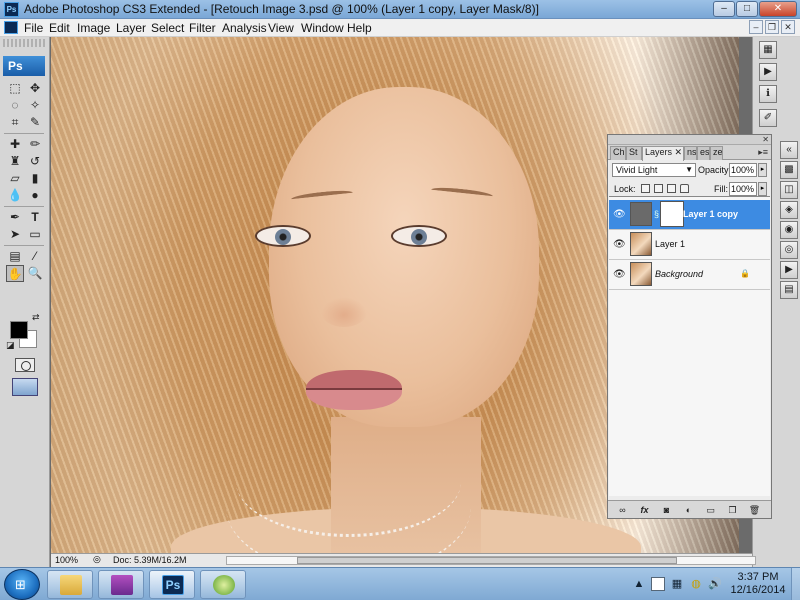 This screenshot has width=800, height=600. Describe the element at coordinates (763, 152) in the screenshot. I see `panel-menu-icon: ▸≡` at that location.